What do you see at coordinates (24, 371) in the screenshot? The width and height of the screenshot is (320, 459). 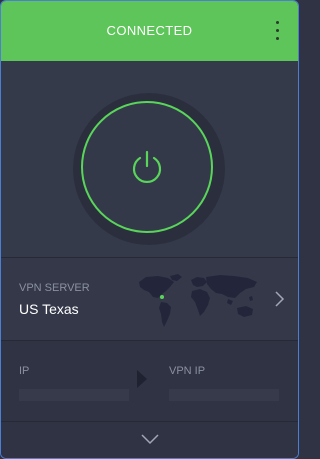 I see `ip-label: IP` at bounding box center [24, 371].